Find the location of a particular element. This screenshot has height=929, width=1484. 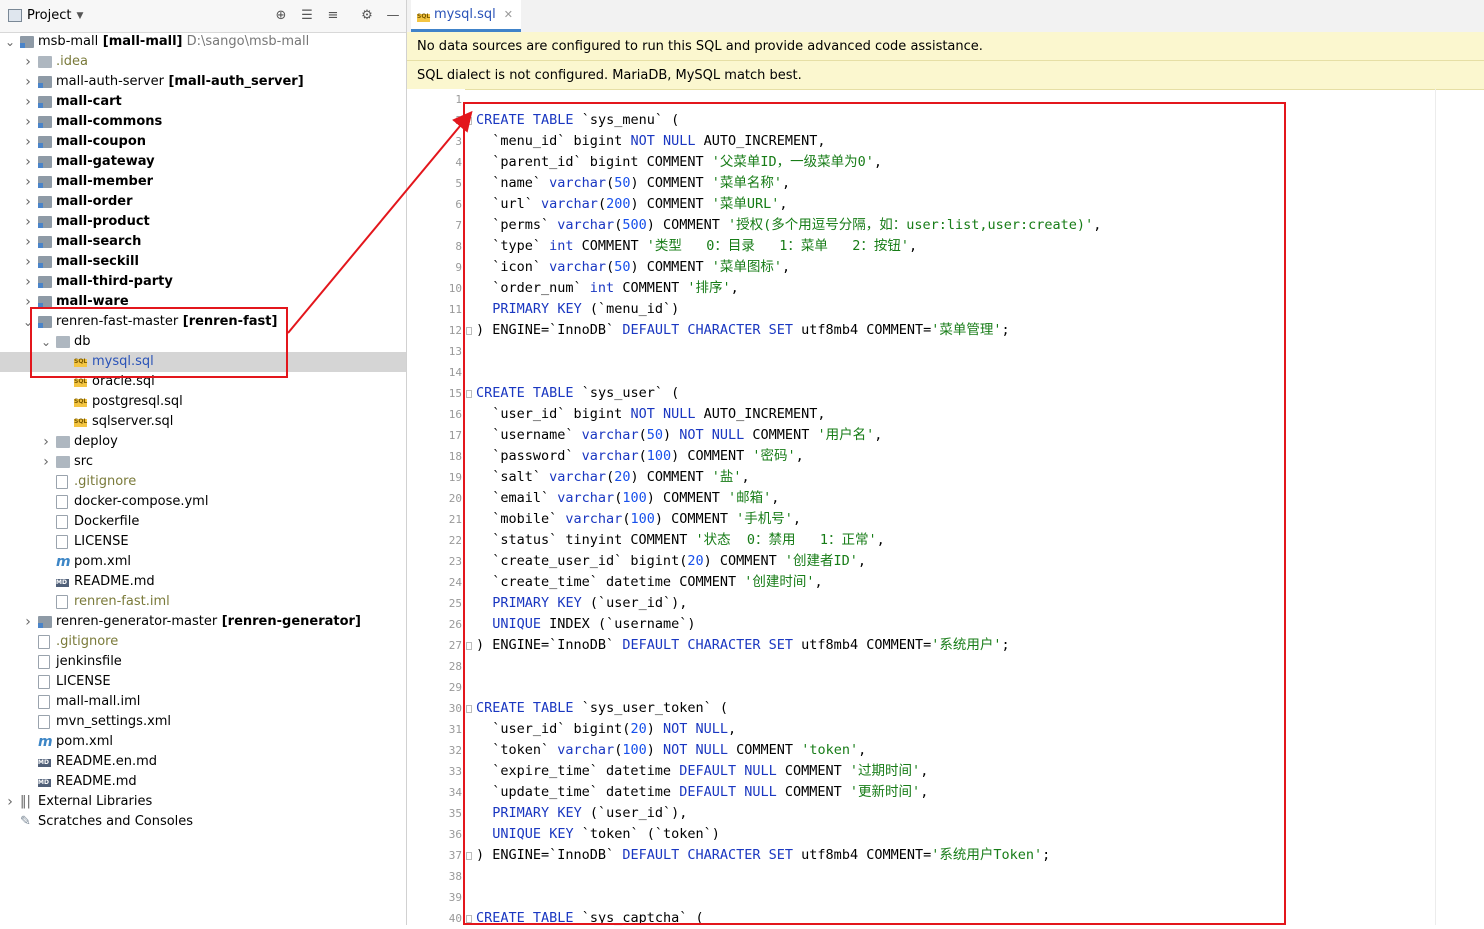

tree-item: › ‖| External Libraries is located at coordinates (203, 802).